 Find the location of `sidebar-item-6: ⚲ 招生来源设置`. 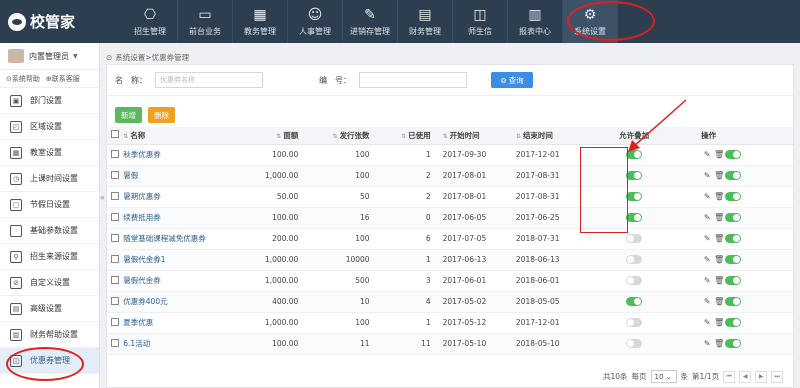

sidebar-item-6: ⚲ 招生来源设置 is located at coordinates (49, 257).